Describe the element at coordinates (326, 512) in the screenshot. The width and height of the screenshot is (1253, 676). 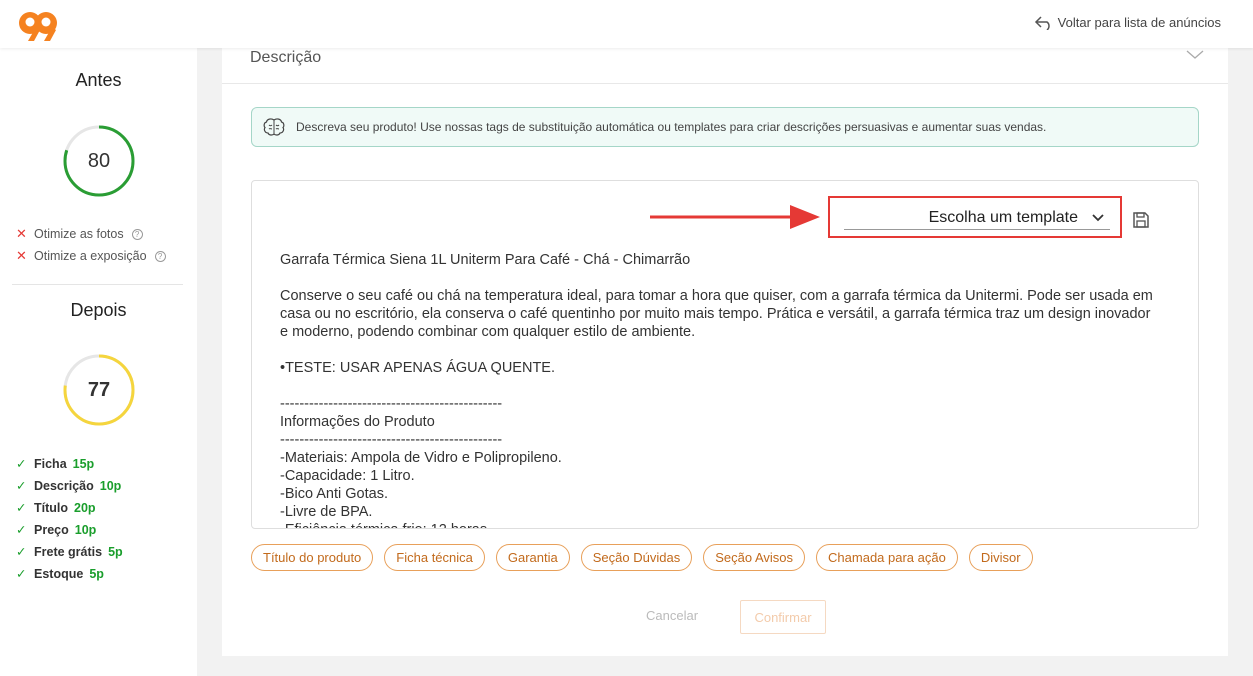
I see `desc-feature: -Livre de BPA.` at that location.